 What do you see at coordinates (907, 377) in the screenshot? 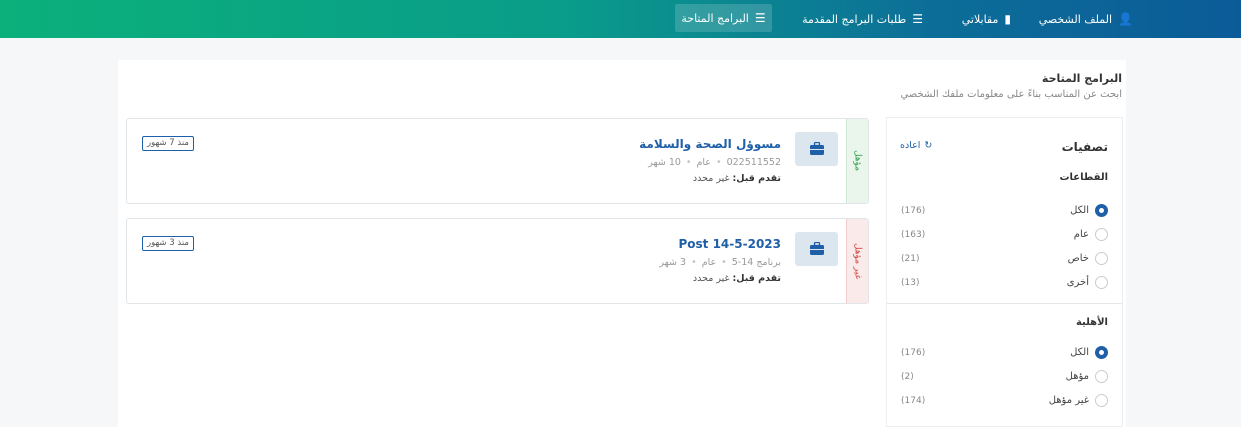
I see `option-count: (2)` at bounding box center [907, 377].